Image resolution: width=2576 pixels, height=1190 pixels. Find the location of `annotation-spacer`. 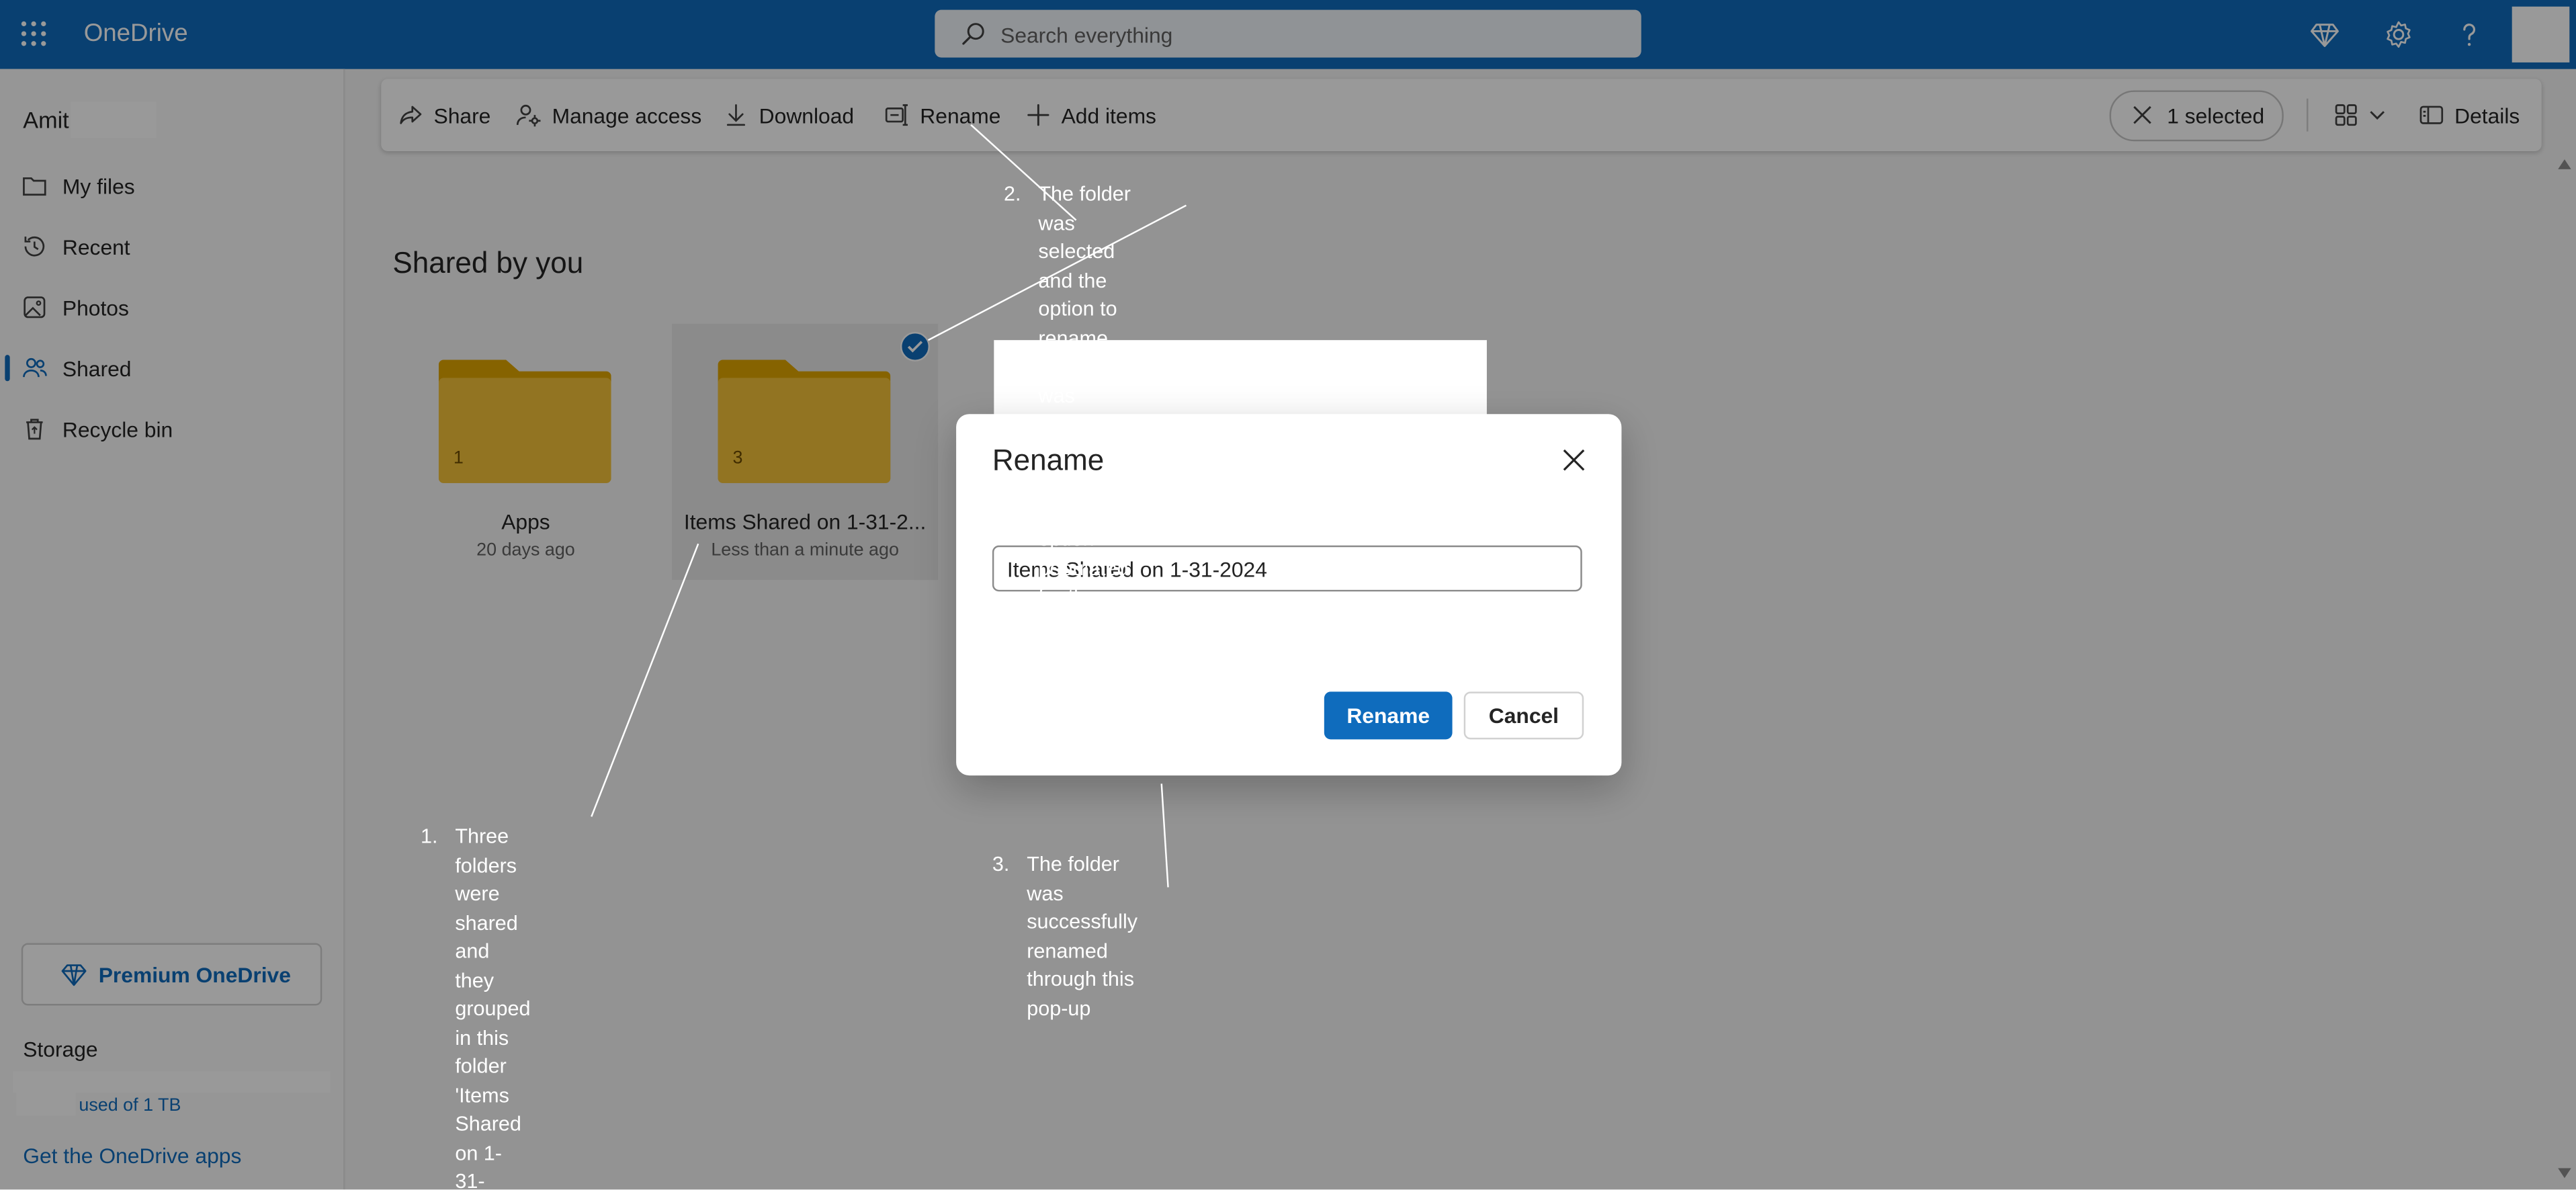

annotation-spacer is located at coordinates (1086, 453).